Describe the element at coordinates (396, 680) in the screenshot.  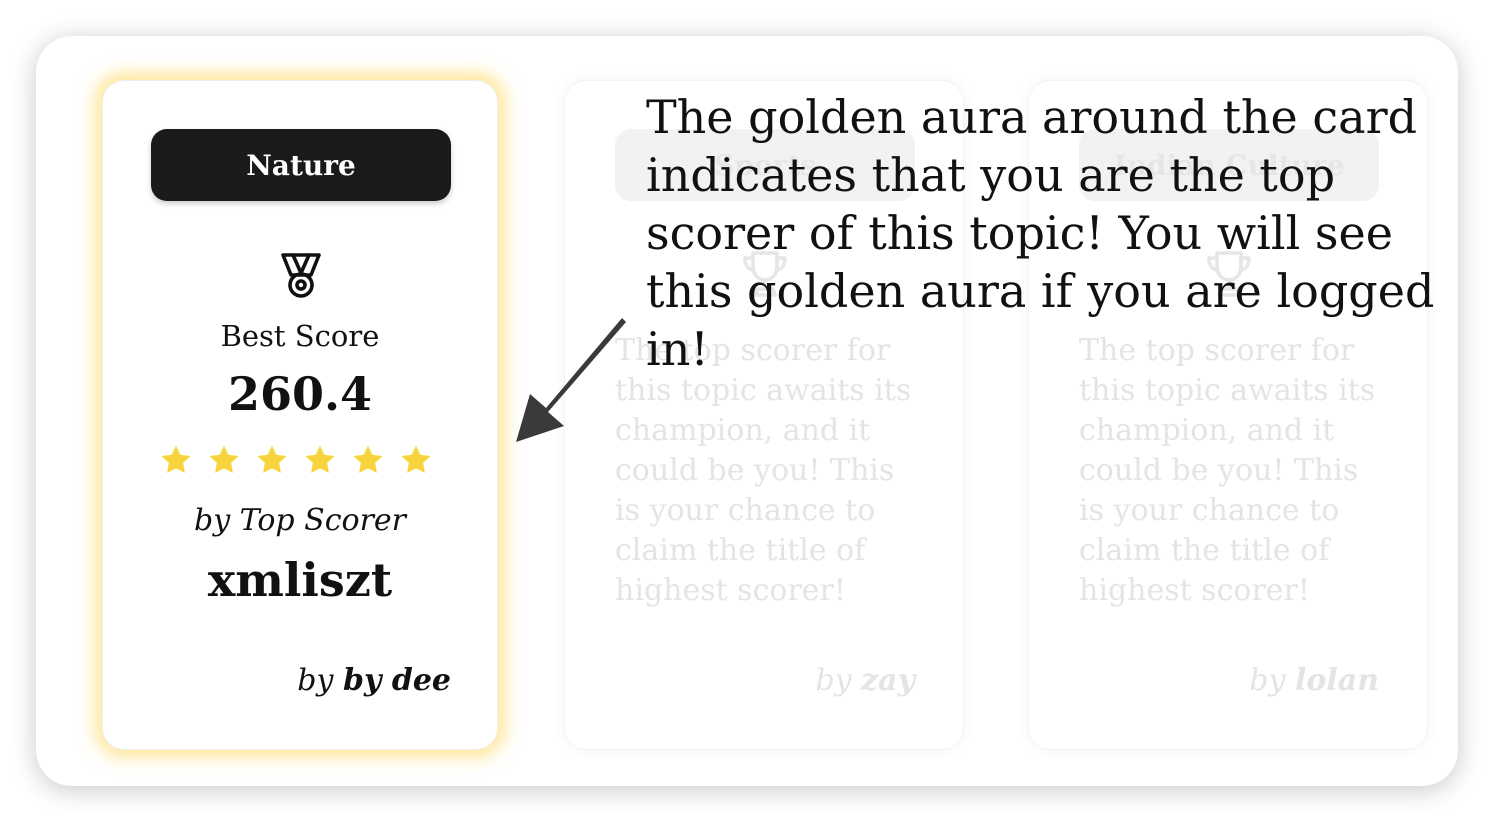
I see `author-name: by dee` at that location.